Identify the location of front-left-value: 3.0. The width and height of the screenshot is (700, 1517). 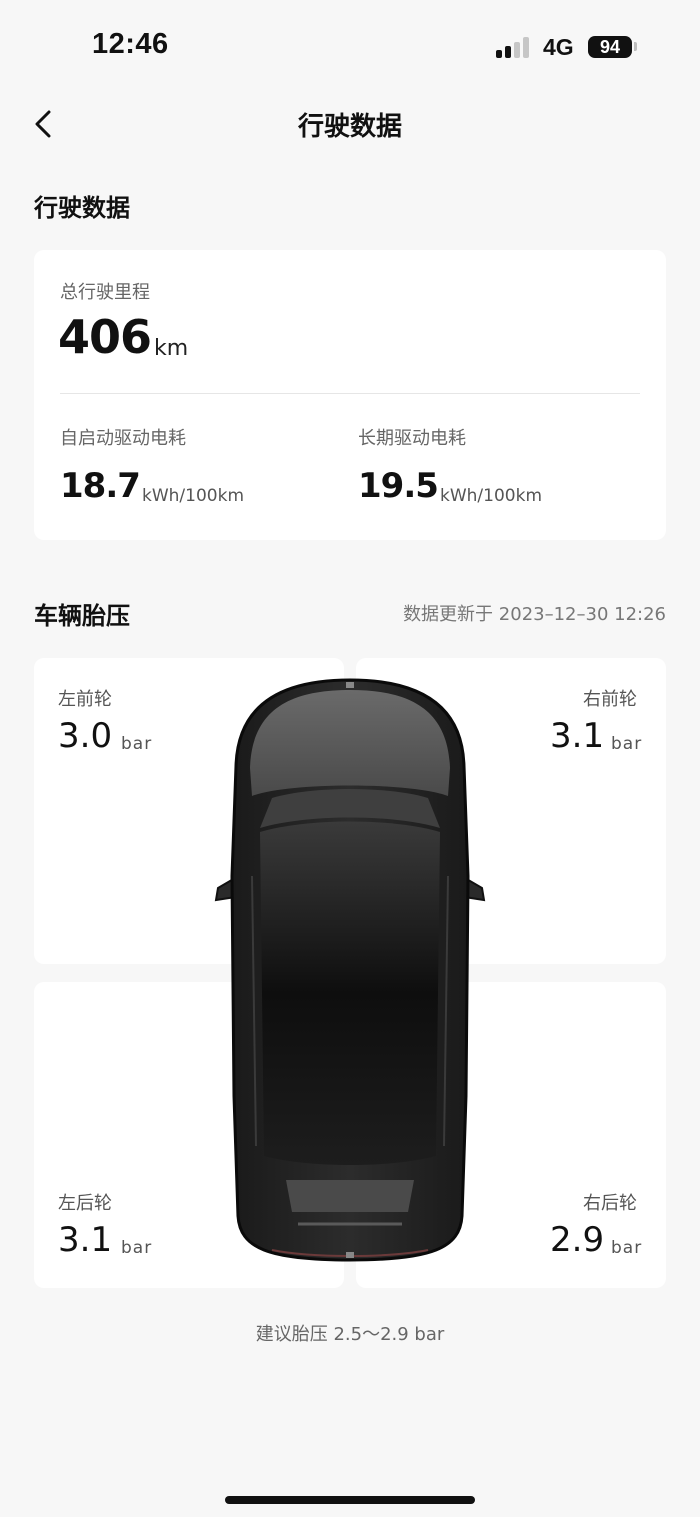
(85, 736).